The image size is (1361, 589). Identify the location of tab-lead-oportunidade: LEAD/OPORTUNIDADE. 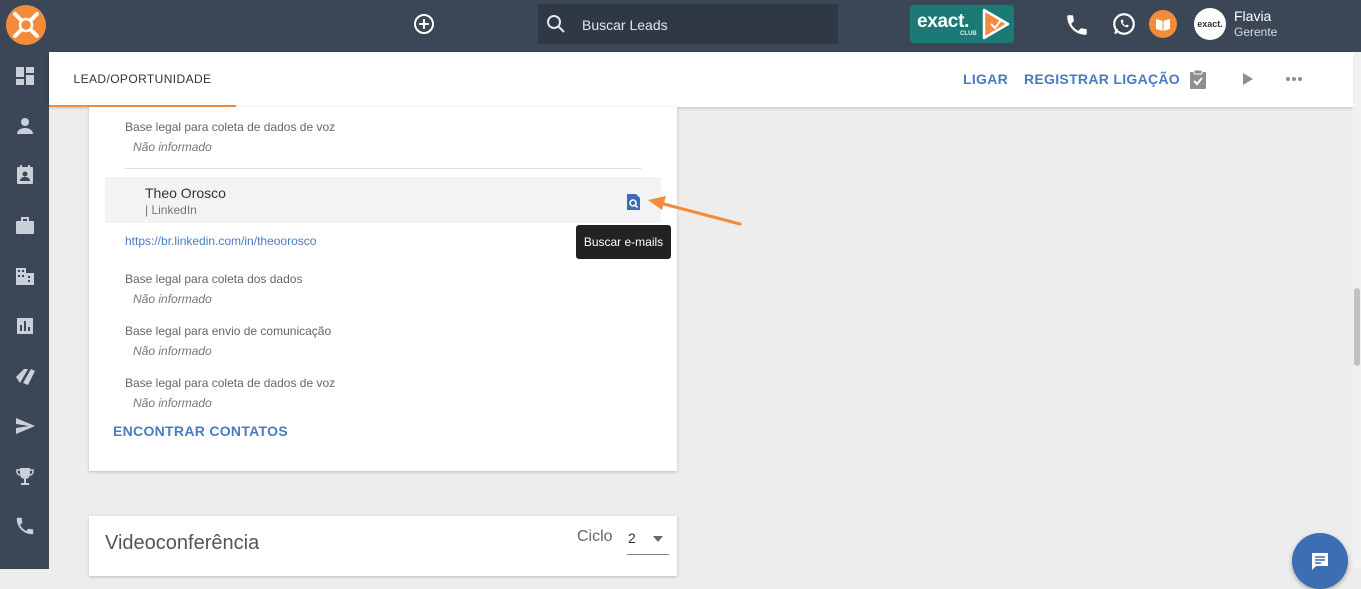
(142, 79).